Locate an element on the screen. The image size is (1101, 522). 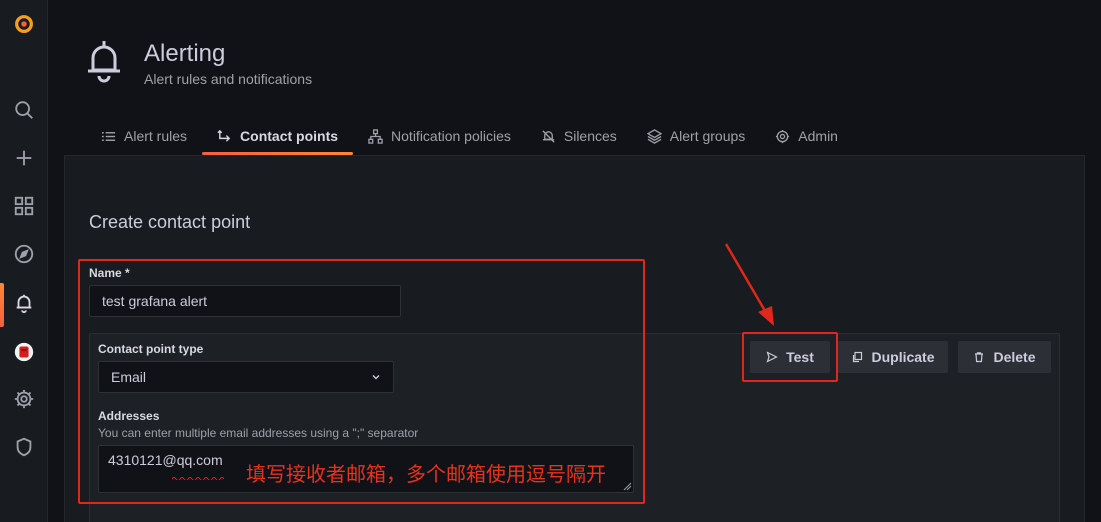
plus-icon is located at coordinates (24, 158).